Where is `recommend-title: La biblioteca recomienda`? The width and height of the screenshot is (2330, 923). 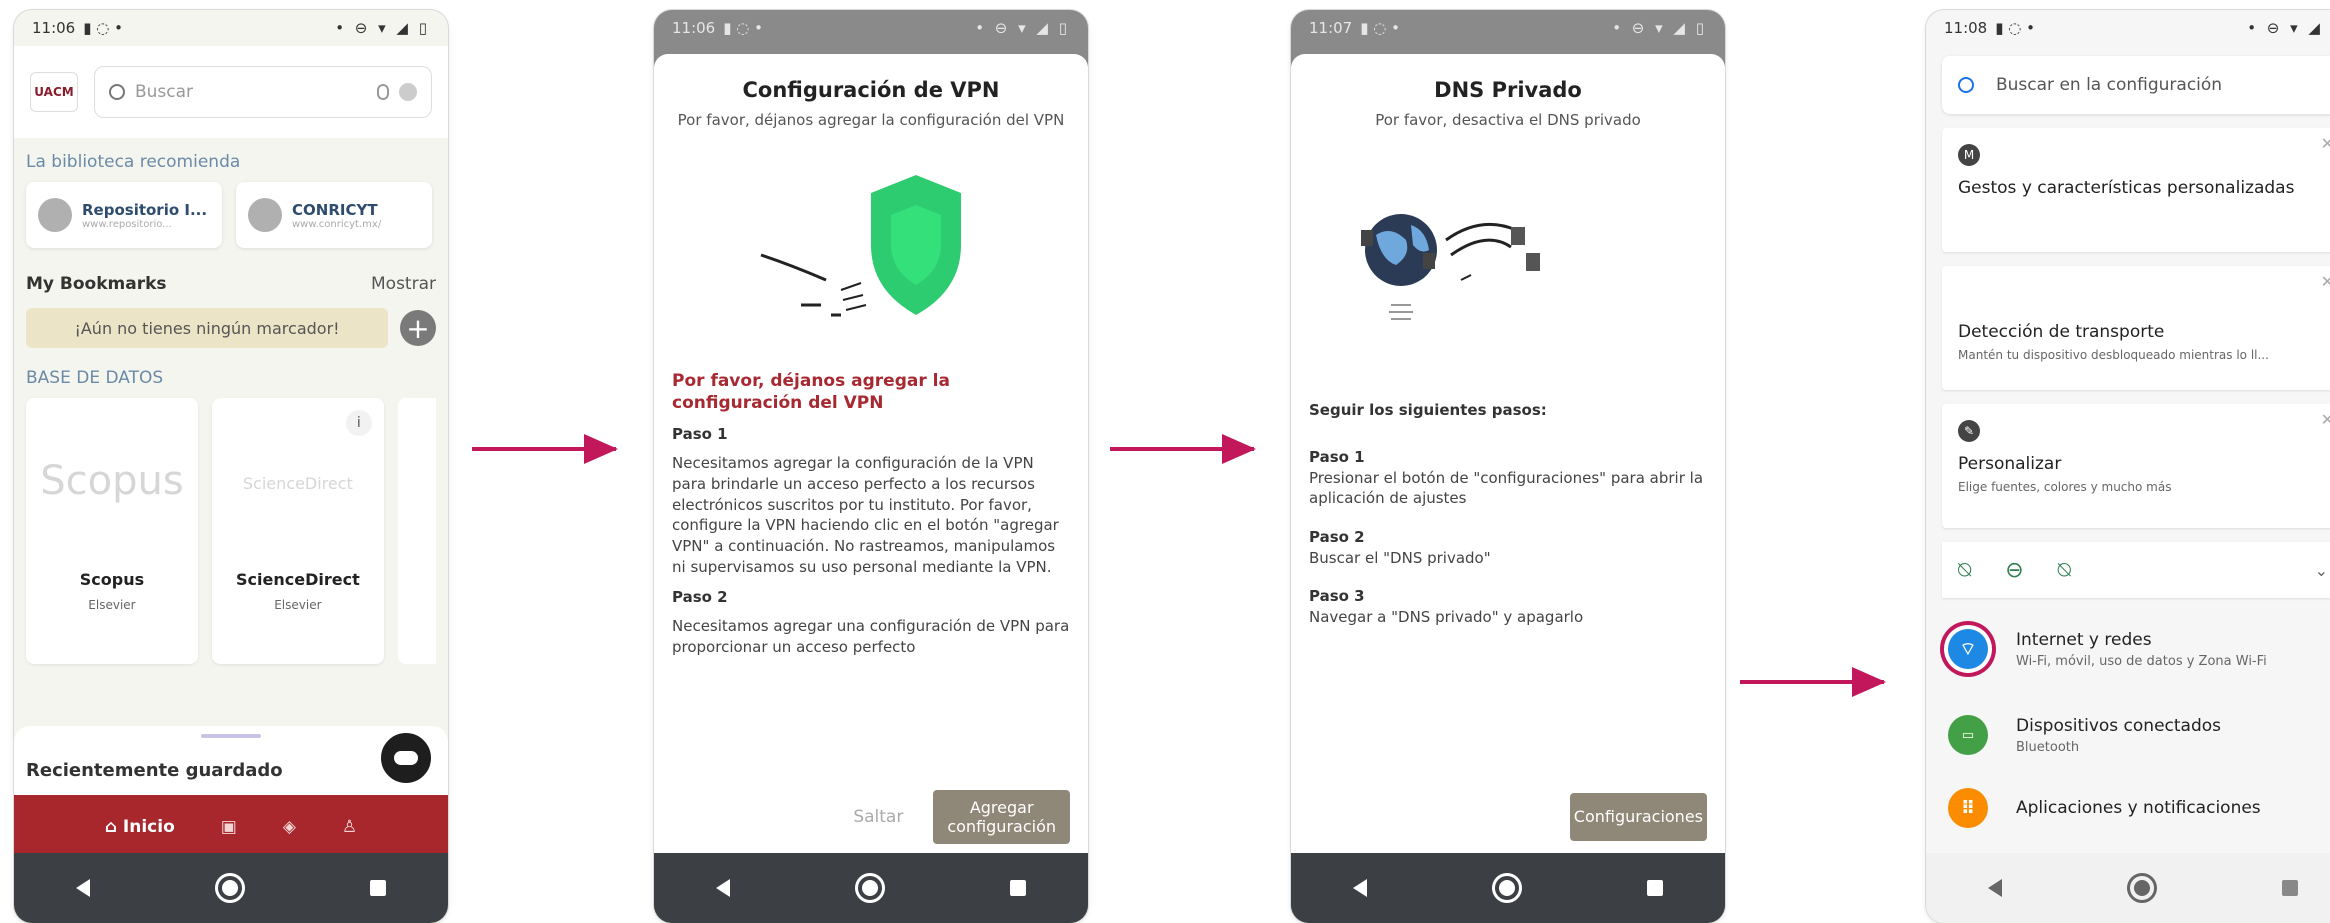
recommend-title: La biblioteca recomienda is located at coordinates (133, 162).